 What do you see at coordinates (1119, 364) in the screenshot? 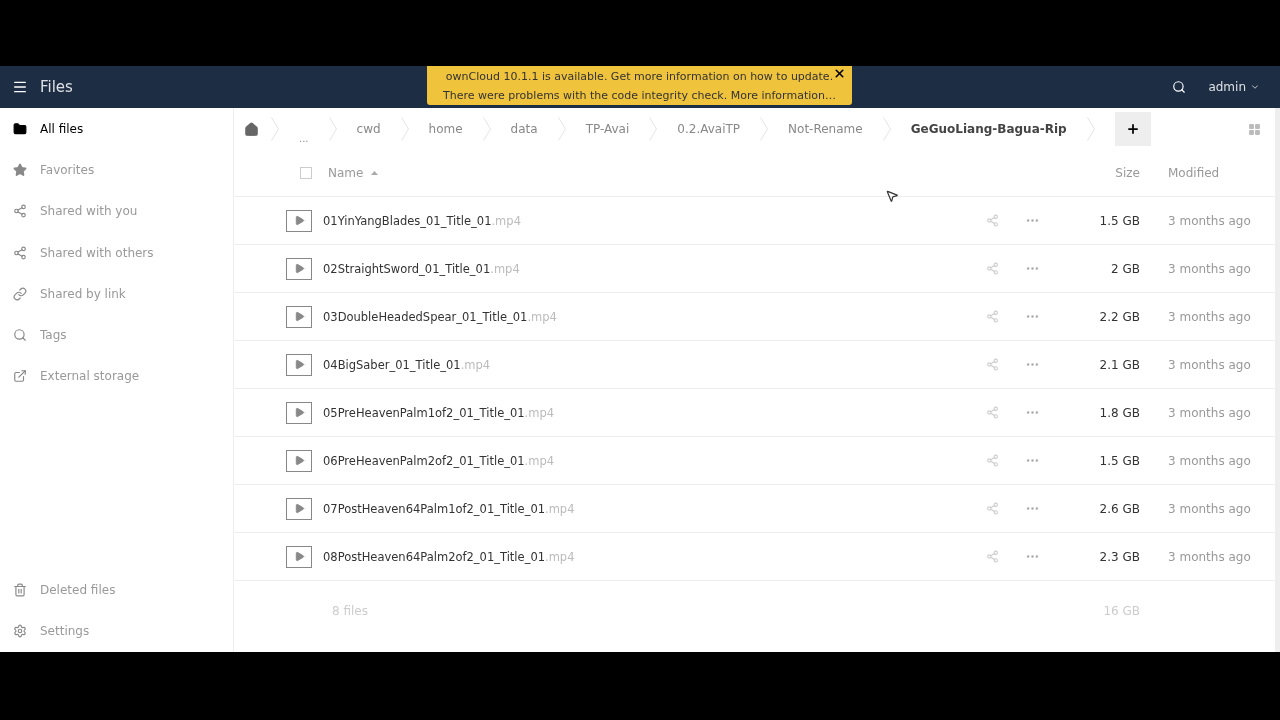
I see `file-size: 2.1 GB` at bounding box center [1119, 364].